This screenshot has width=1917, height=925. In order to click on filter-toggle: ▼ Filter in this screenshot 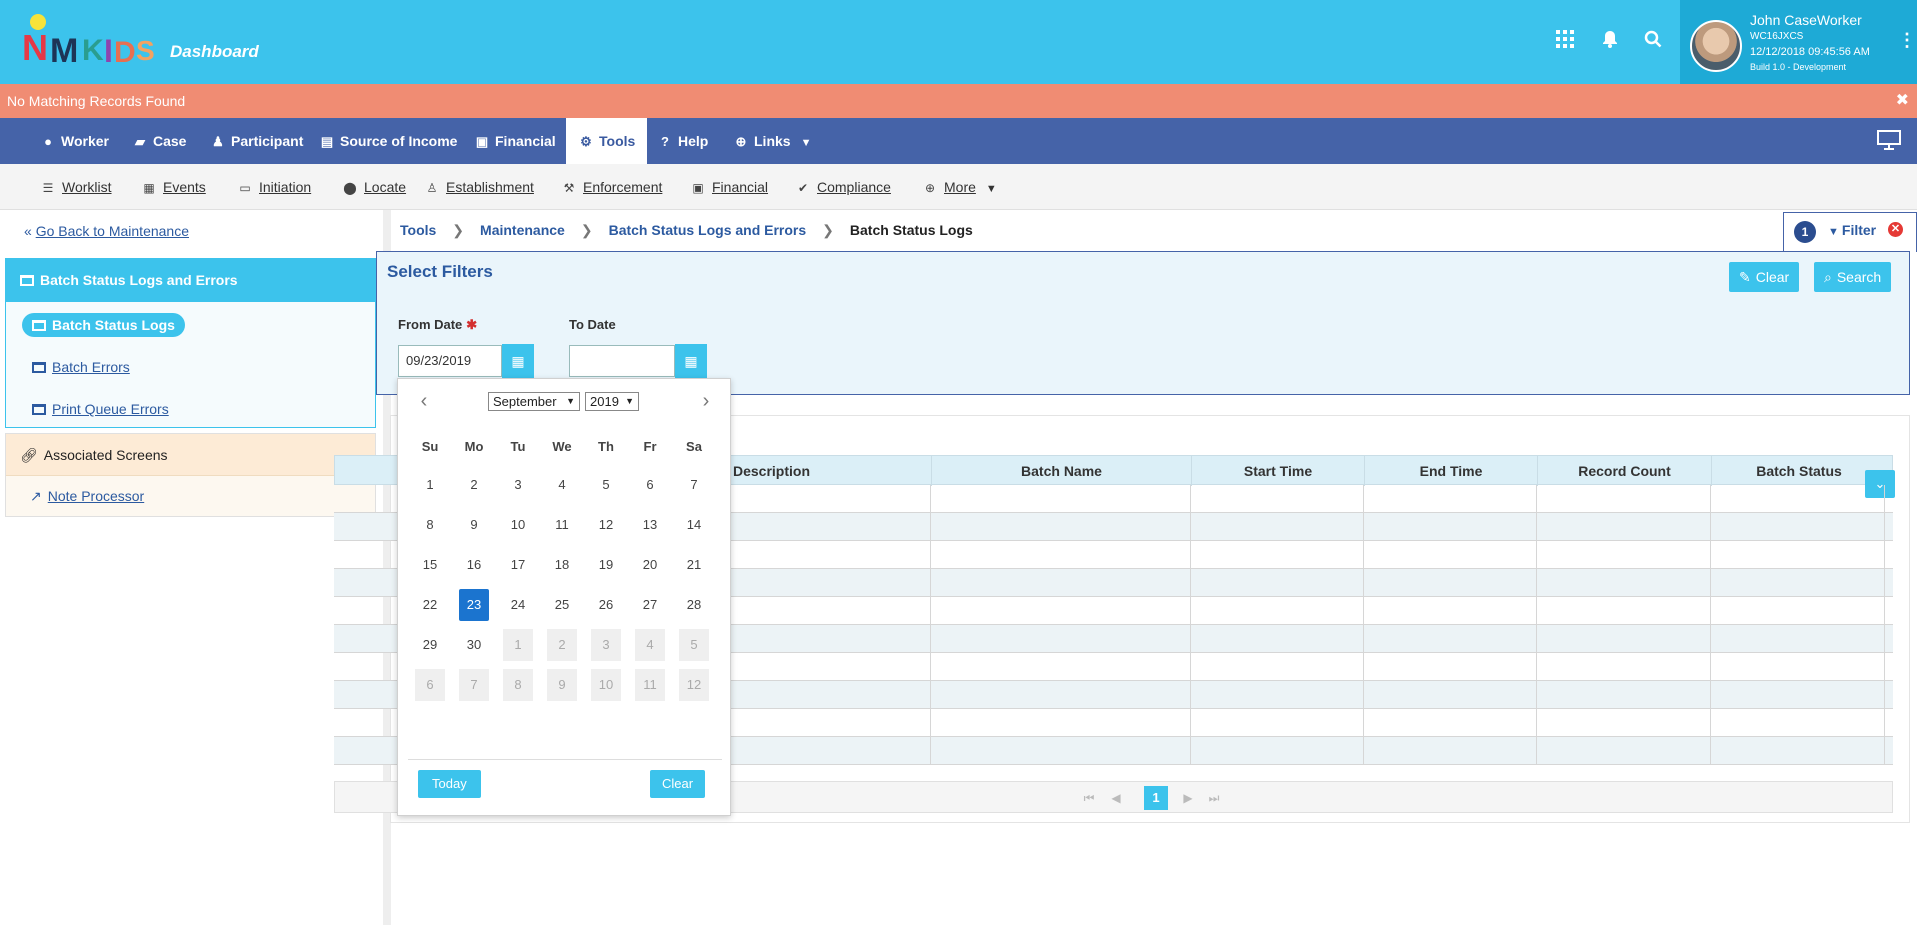, I will do `click(1852, 230)`.